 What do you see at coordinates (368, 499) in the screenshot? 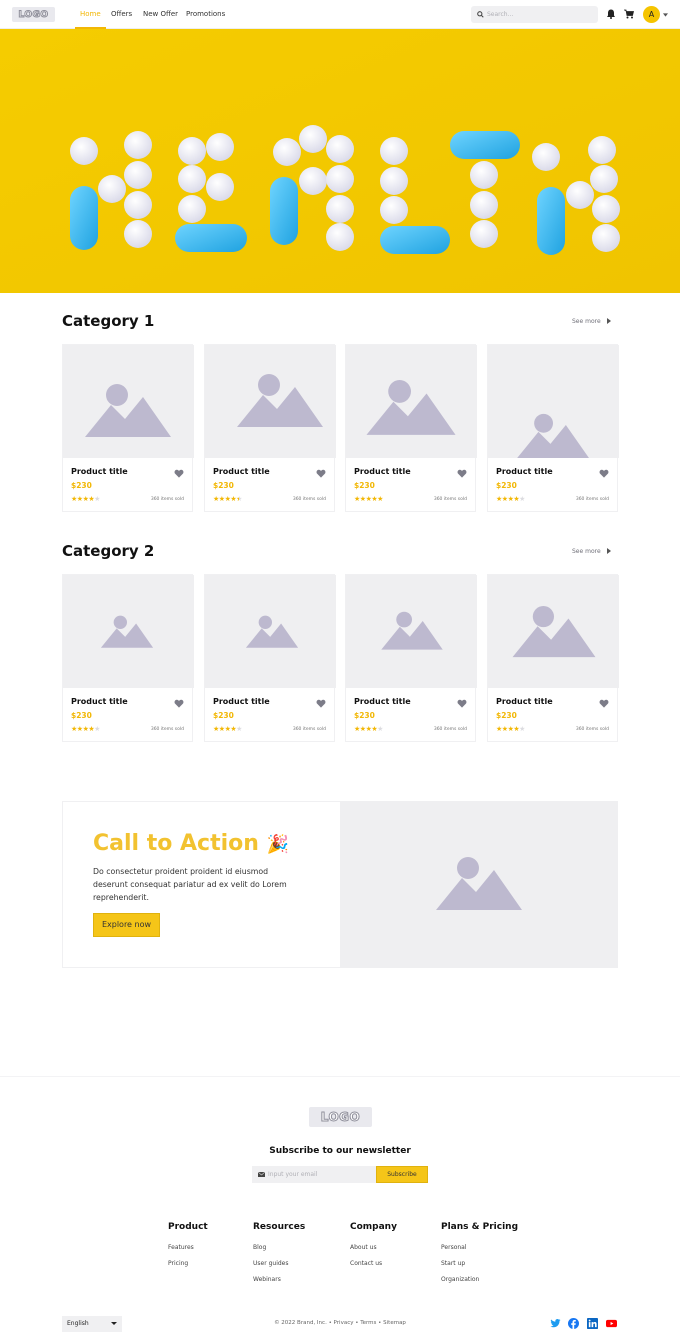
I see `rating-stars: ★★★★★` at bounding box center [368, 499].